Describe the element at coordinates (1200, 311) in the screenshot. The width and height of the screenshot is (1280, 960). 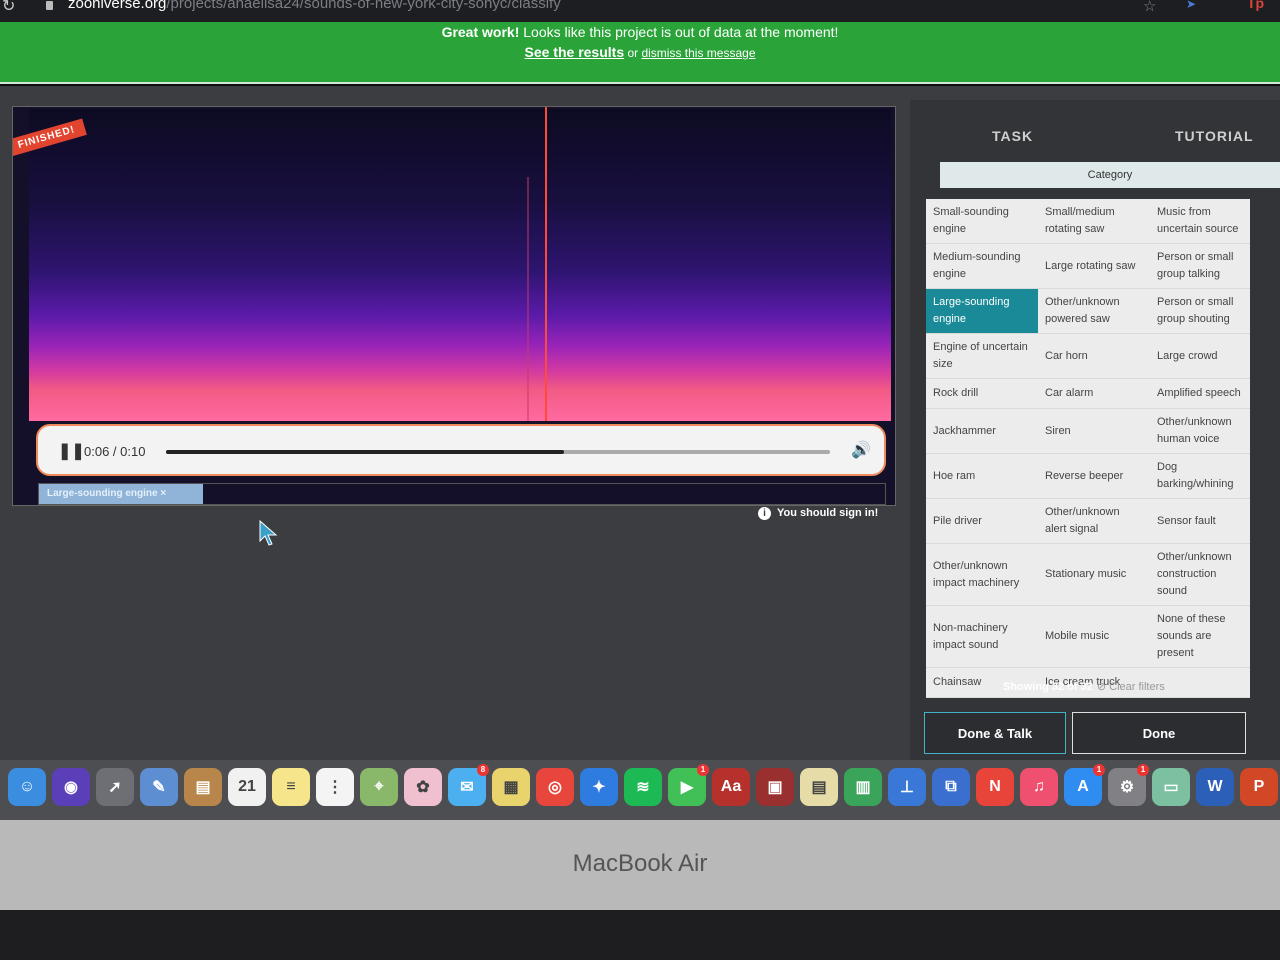
I see `category-option: Person or small group shouting` at that location.